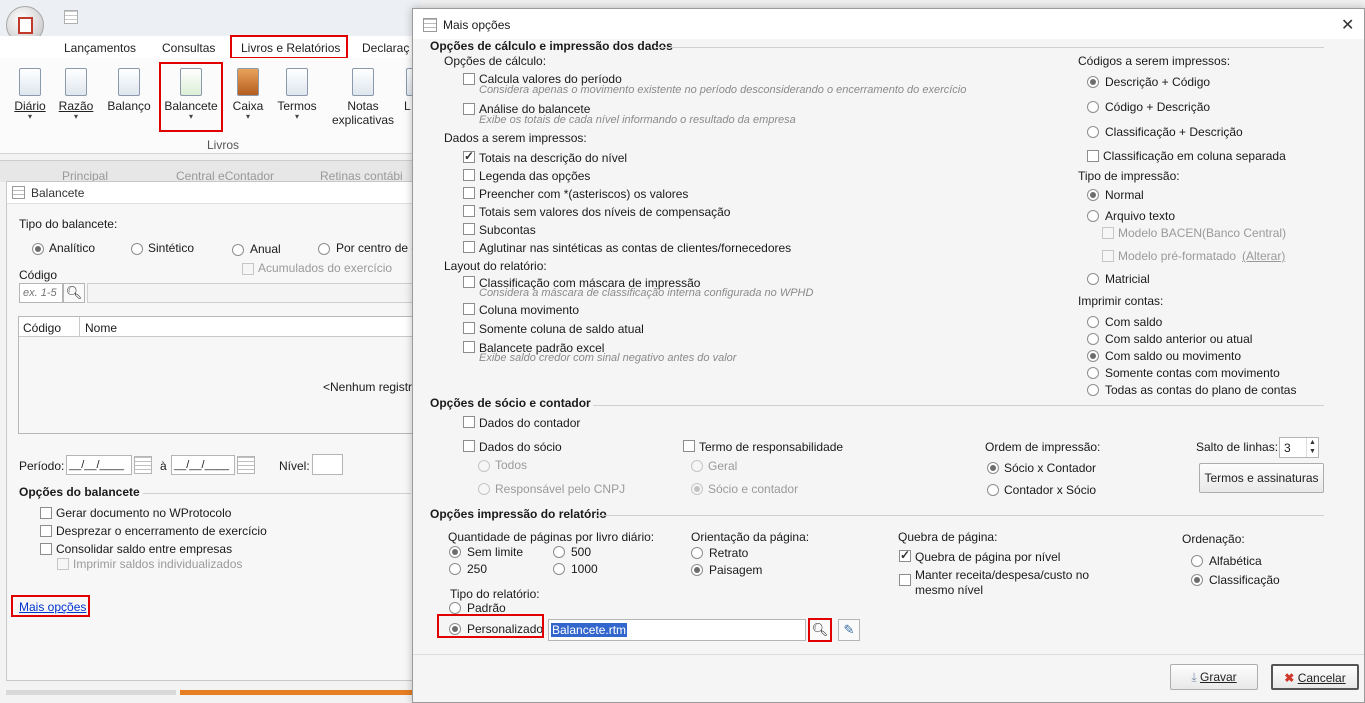 The width and height of the screenshot is (1365, 703). Describe the element at coordinates (469, 156) in the screenshot. I see `totais-descricao-checkbox` at that location.